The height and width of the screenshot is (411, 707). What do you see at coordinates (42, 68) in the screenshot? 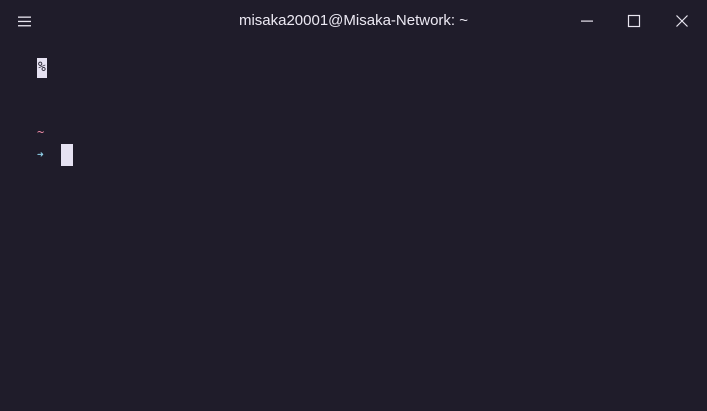
I see `partial-line-marker: %` at bounding box center [42, 68].